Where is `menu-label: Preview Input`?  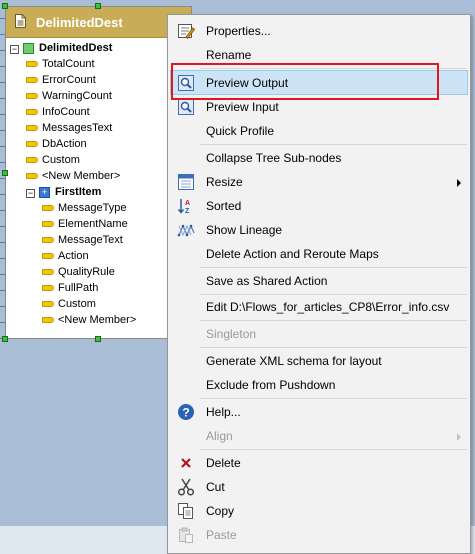 menu-label: Preview Input is located at coordinates (242, 107).